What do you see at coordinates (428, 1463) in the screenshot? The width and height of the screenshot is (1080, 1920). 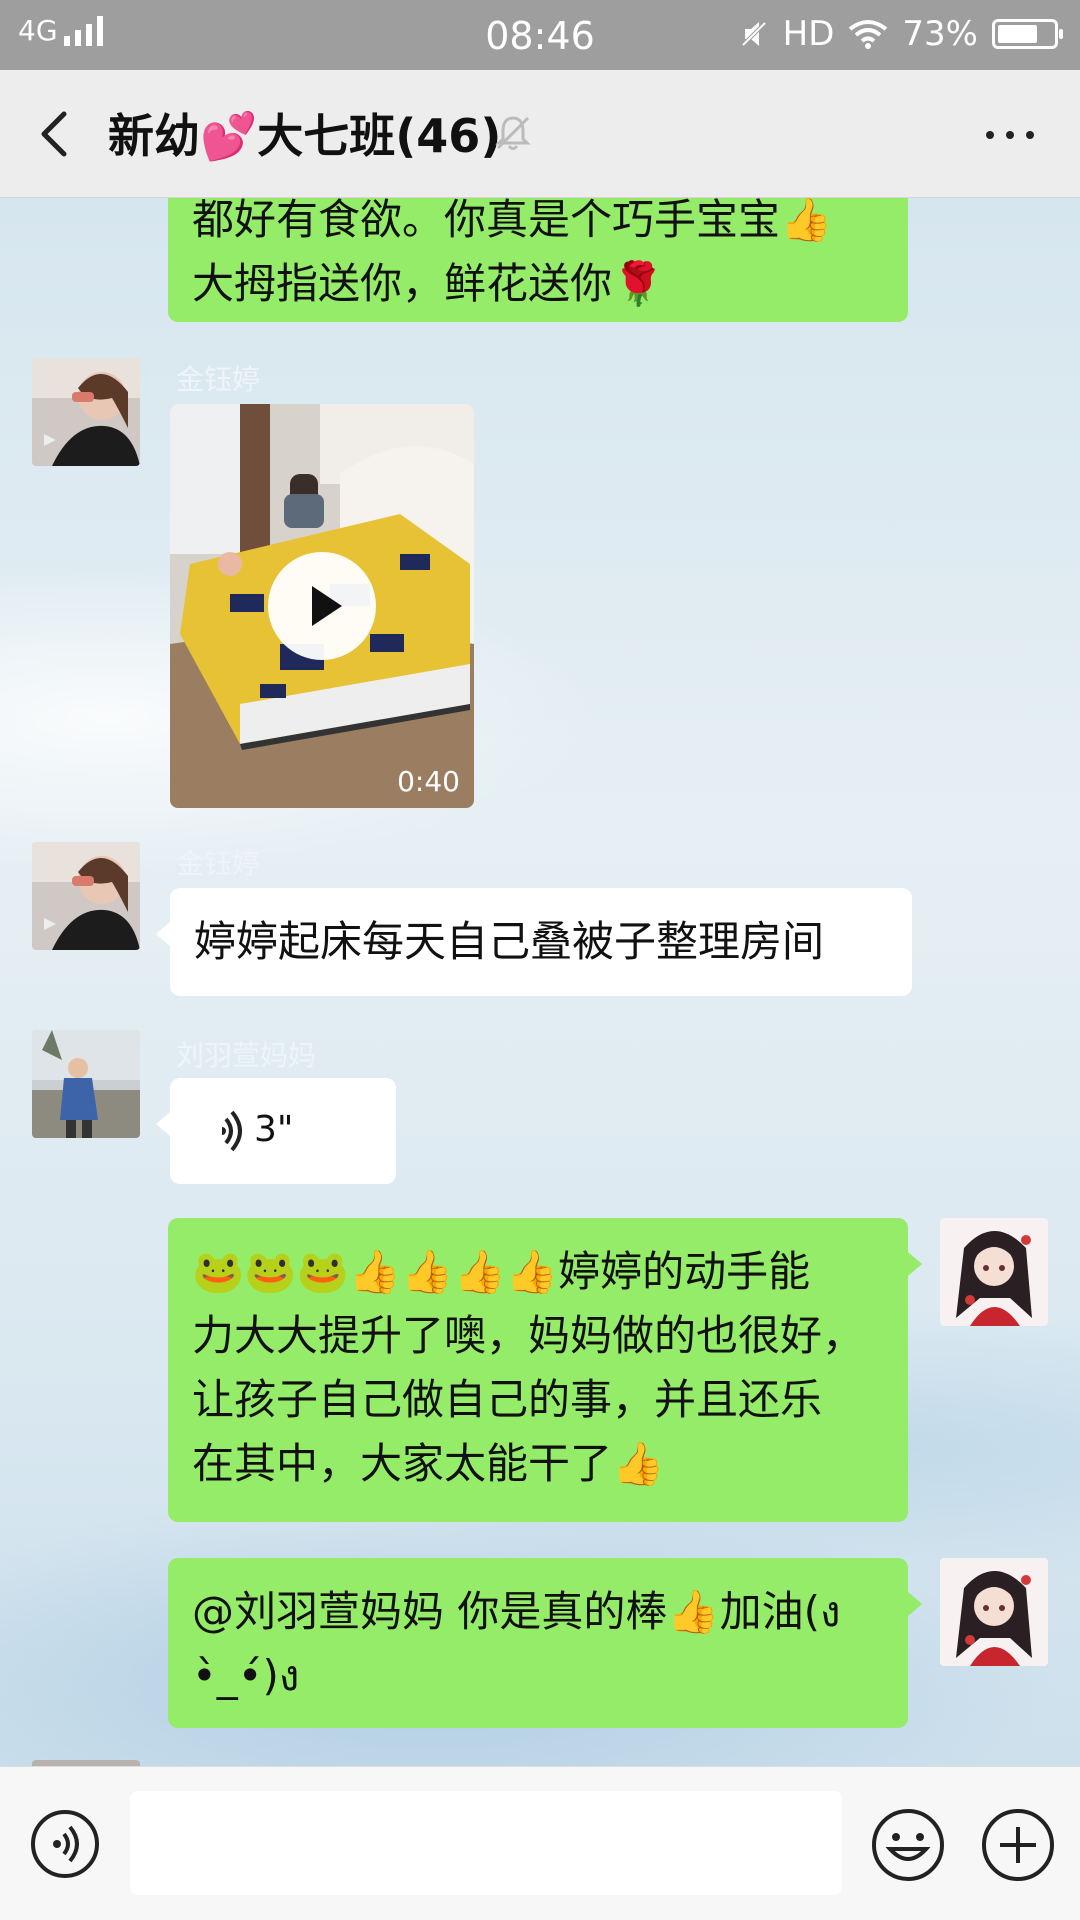 I see `message-line: 在其中，大家太能干了👍` at bounding box center [428, 1463].